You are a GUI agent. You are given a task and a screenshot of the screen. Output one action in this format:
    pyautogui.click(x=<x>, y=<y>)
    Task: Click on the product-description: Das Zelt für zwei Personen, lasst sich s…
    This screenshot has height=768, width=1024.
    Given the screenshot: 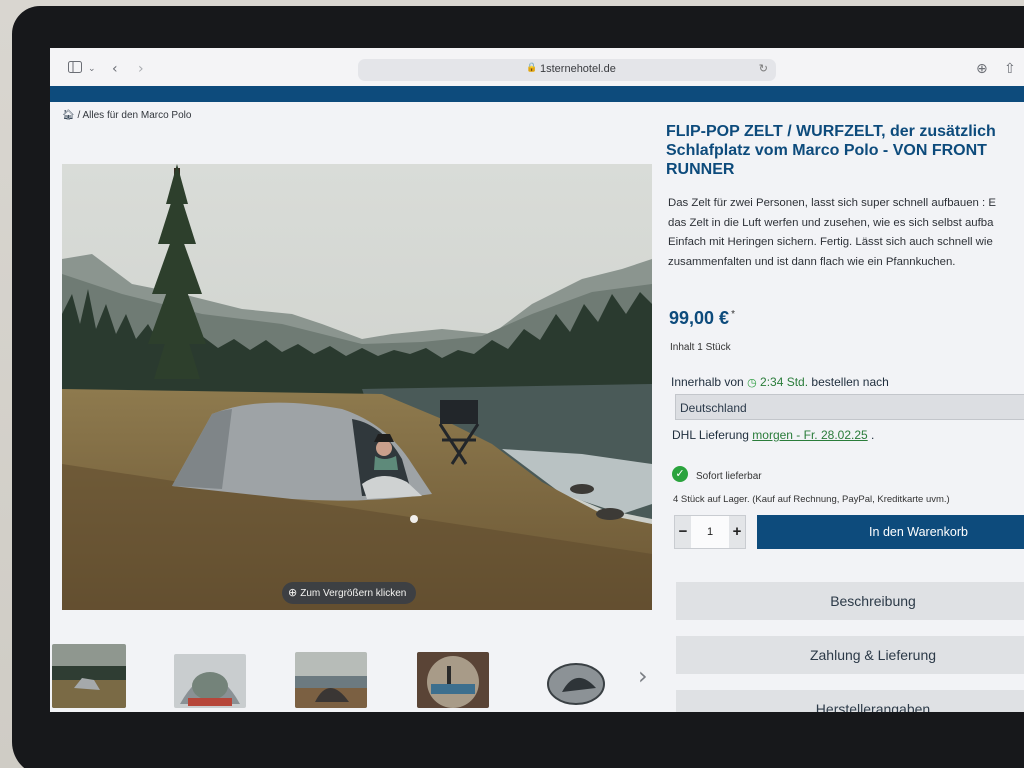 What is the action you would take?
    pyautogui.click(x=846, y=233)
    